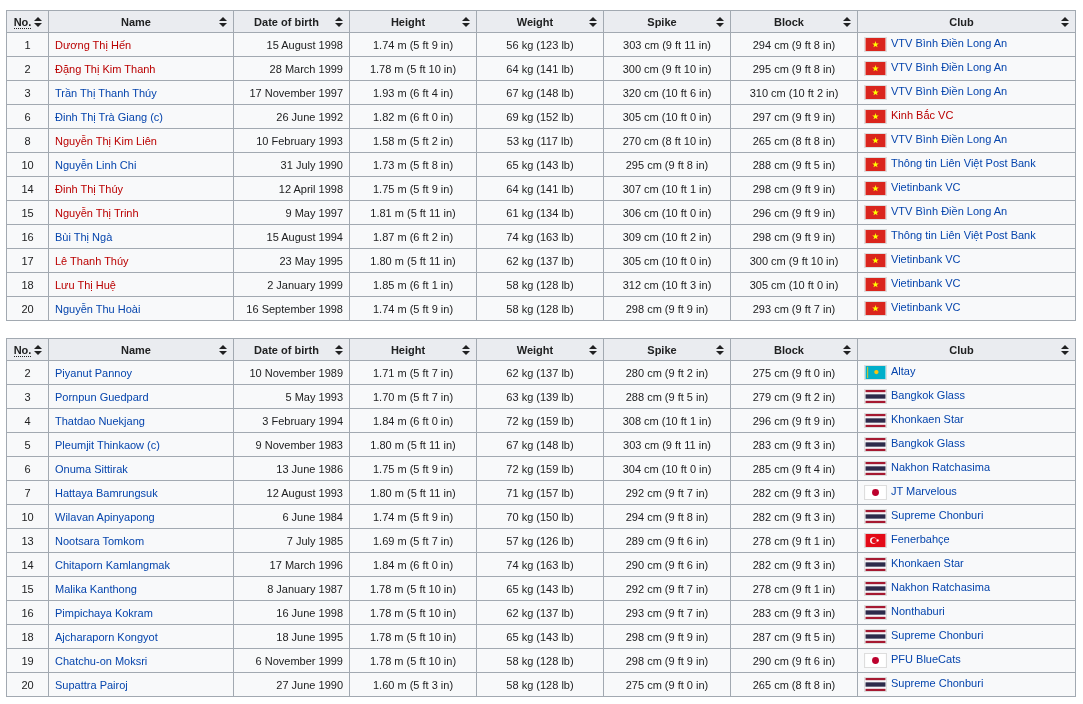  I want to click on table-cell: 15 August 1998, so click(291, 44).